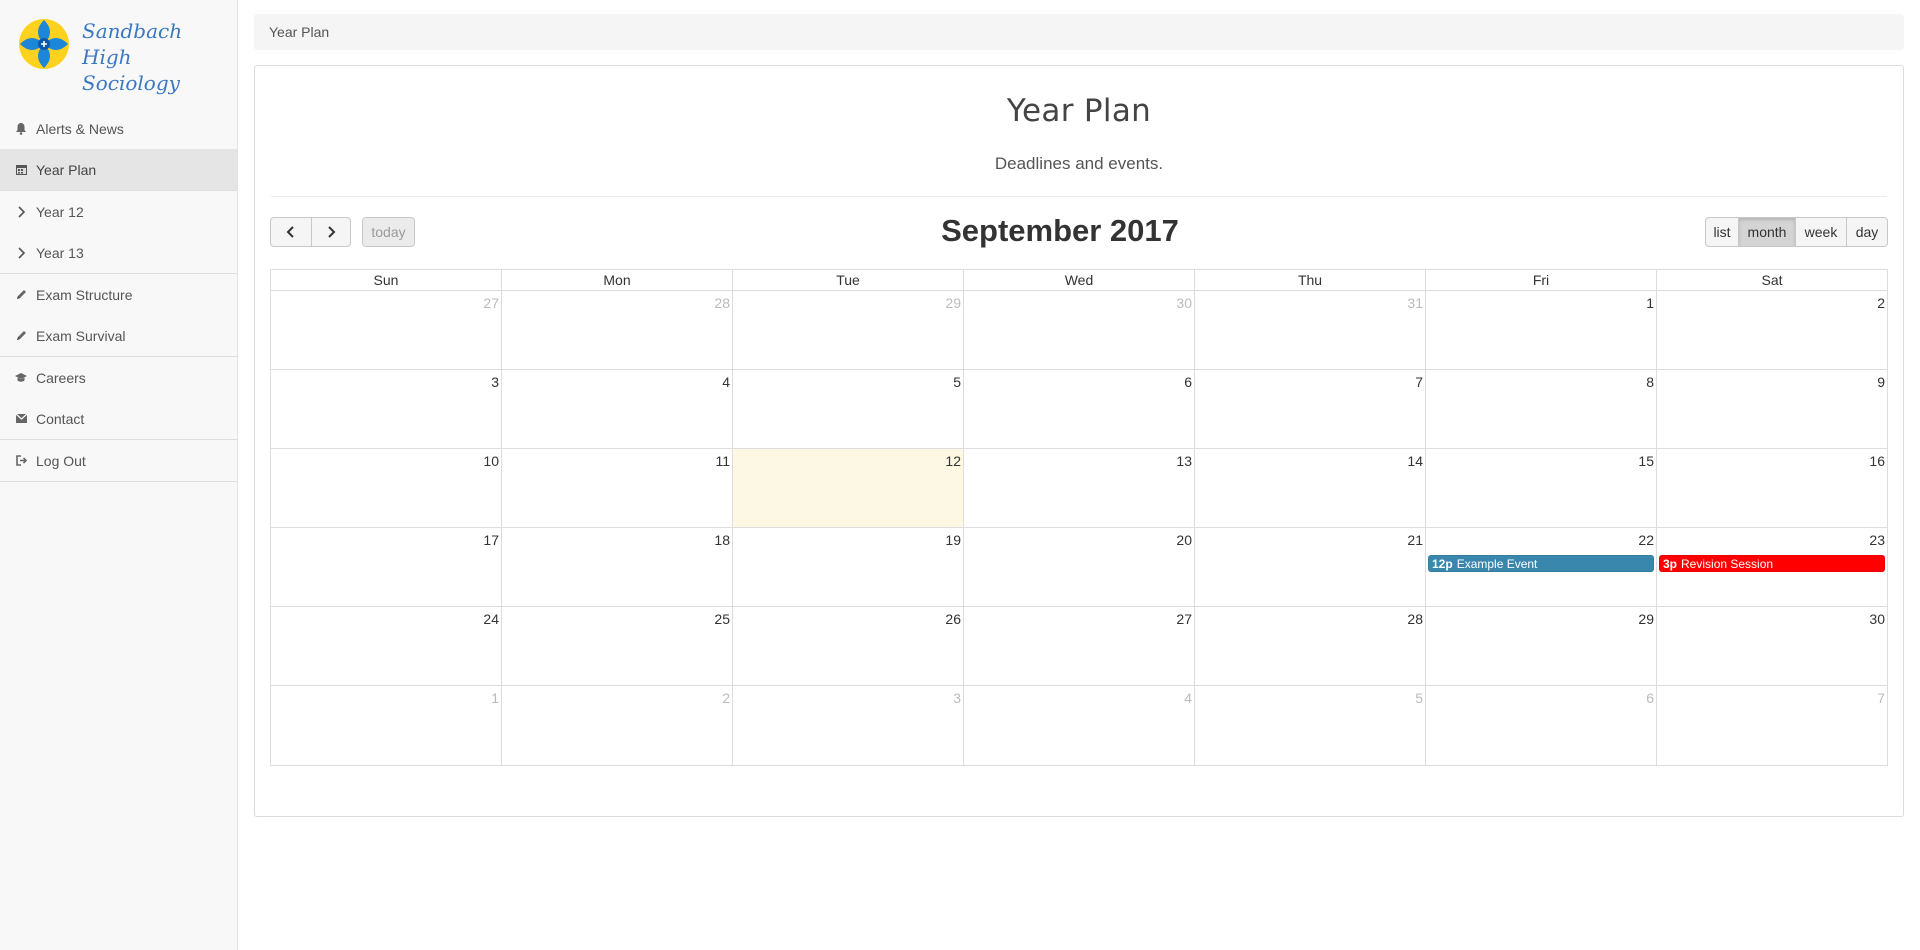 The width and height of the screenshot is (1920, 950). I want to click on brand-line-2: Sociology, so click(131, 83).